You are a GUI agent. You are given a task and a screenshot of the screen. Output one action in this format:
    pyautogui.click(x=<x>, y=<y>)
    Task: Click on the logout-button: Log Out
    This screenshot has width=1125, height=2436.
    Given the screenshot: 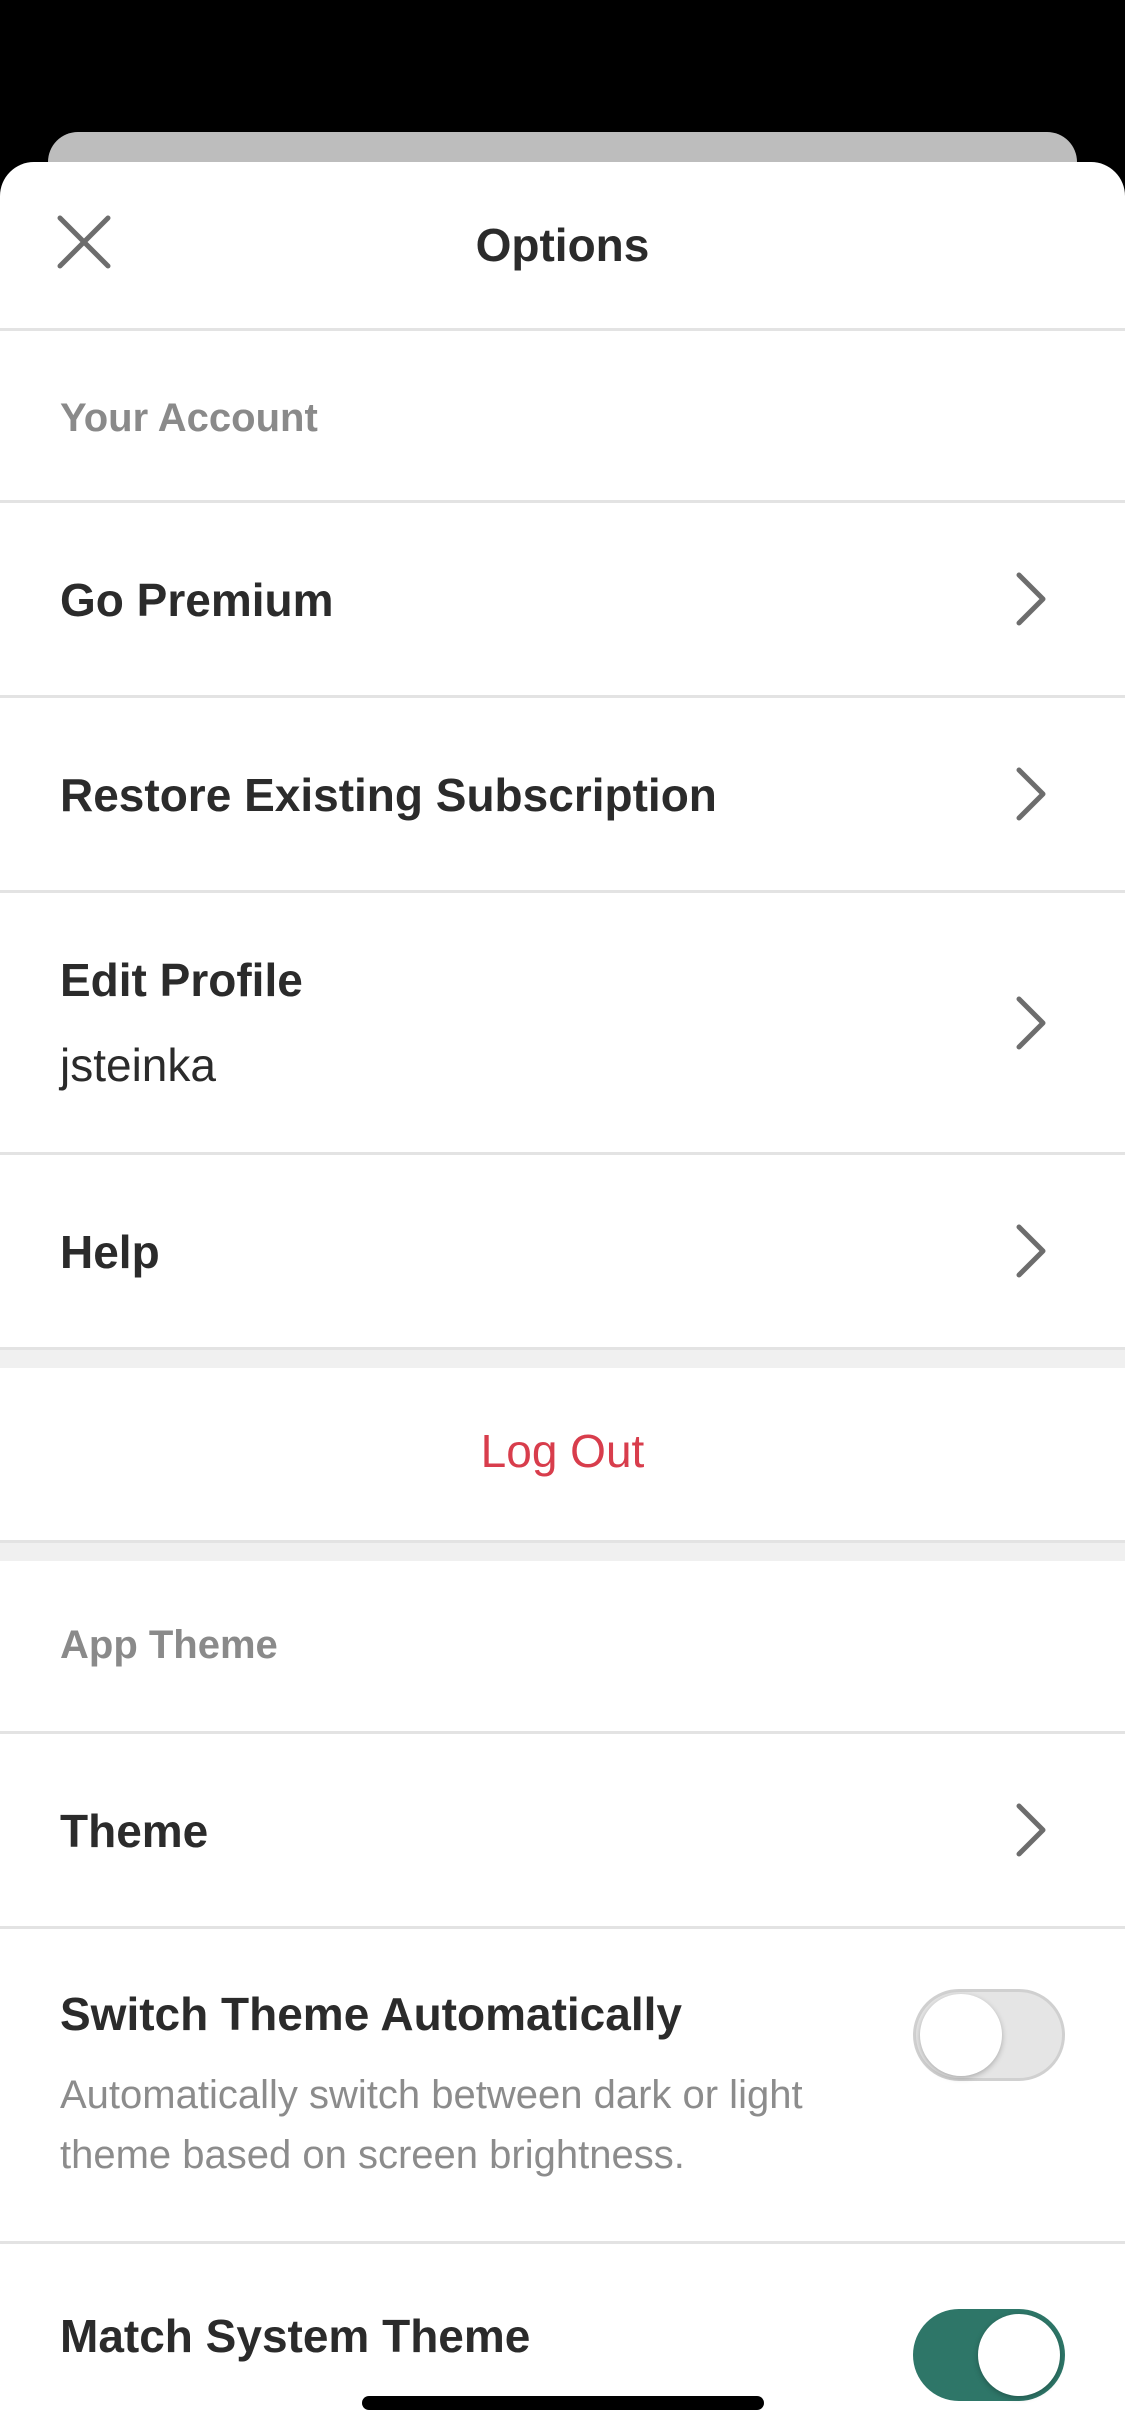 What is the action you would take?
    pyautogui.click(x=562, y=1455)
    